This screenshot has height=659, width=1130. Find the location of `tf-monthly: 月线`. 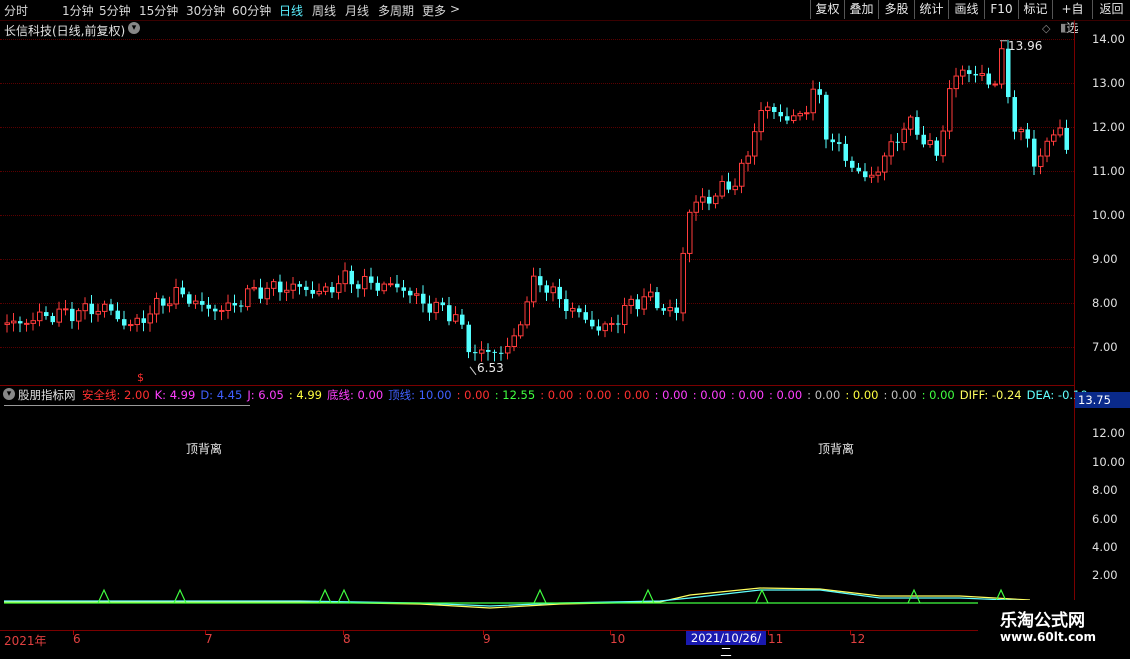

tf-monthly: 月线 is located at coordinates (357, 10).